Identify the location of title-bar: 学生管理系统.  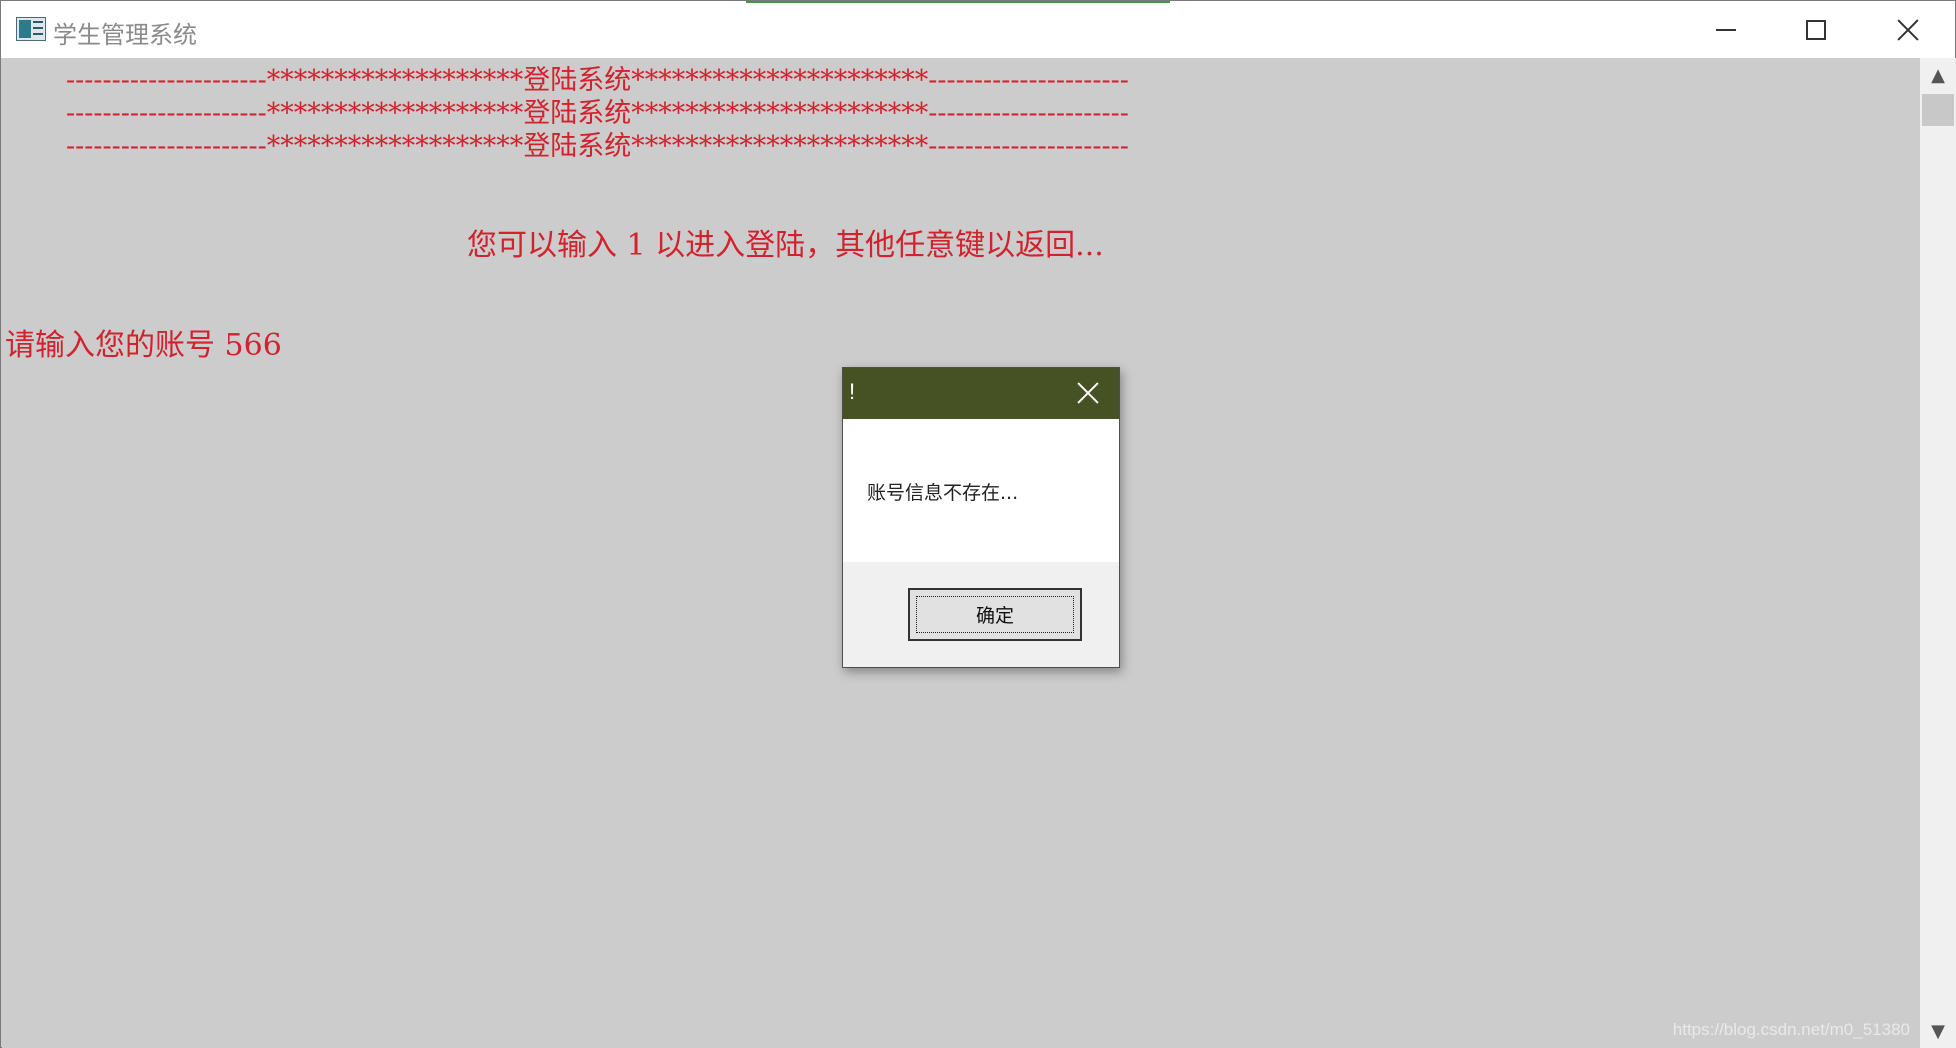
(978, 29).